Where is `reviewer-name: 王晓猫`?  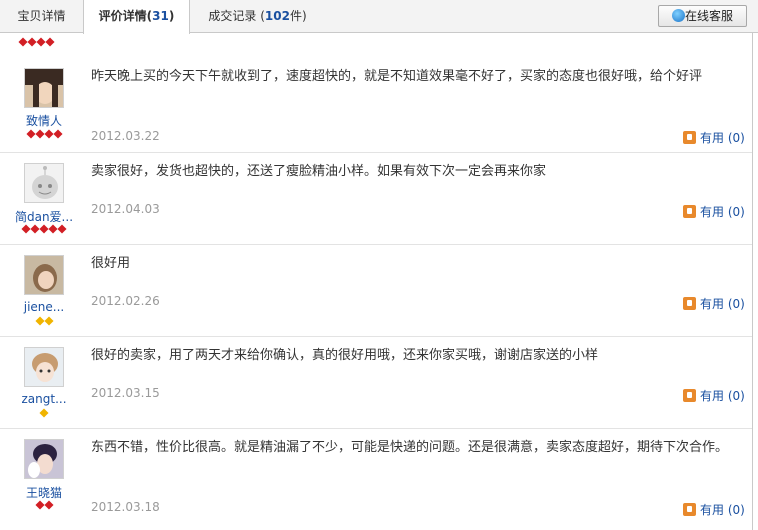
reviewer-name: 王晓猫 is located at coordinates (44, 492).